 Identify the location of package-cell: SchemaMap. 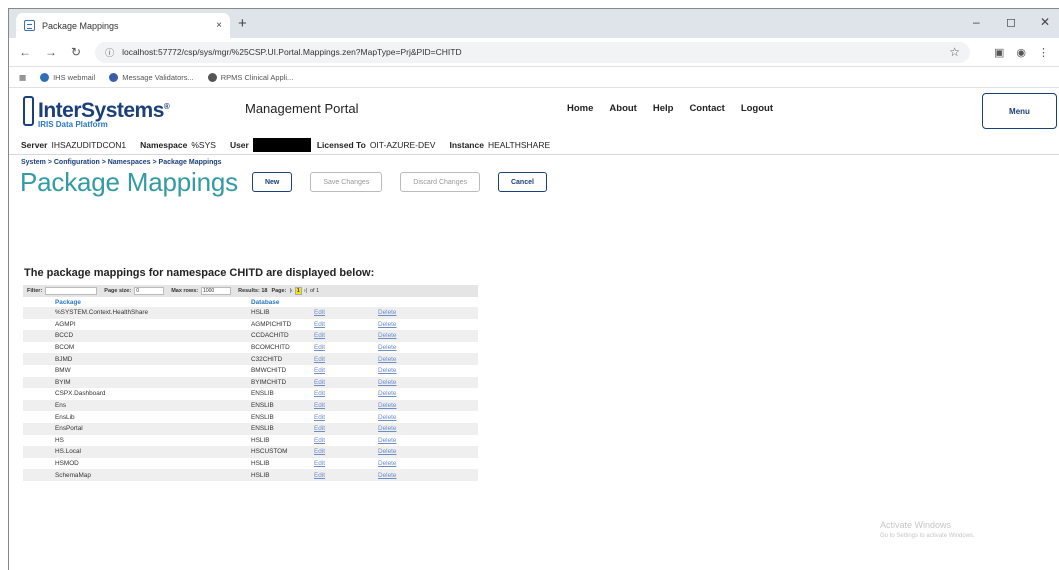
(121, 475).